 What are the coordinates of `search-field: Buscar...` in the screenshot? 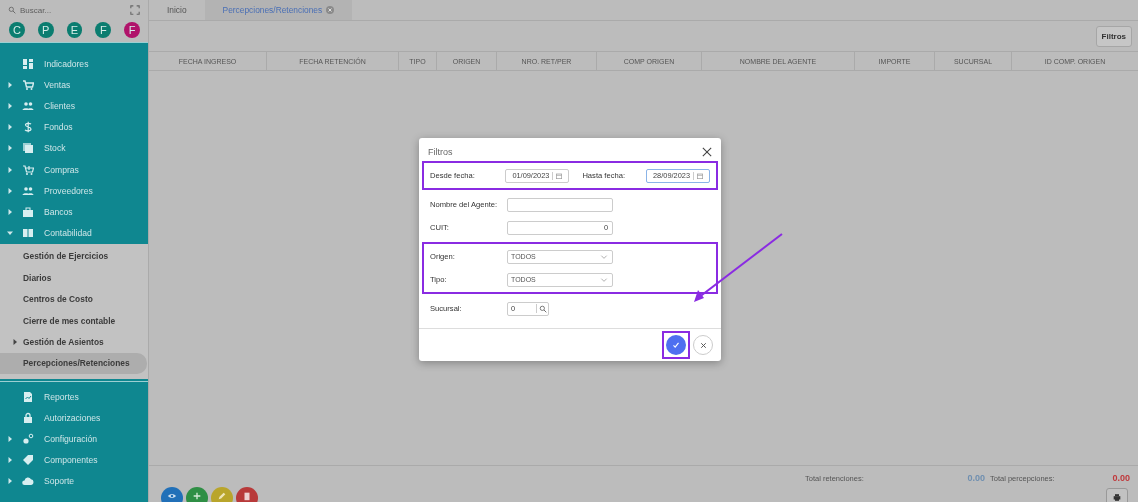 It's located at (73, 10).